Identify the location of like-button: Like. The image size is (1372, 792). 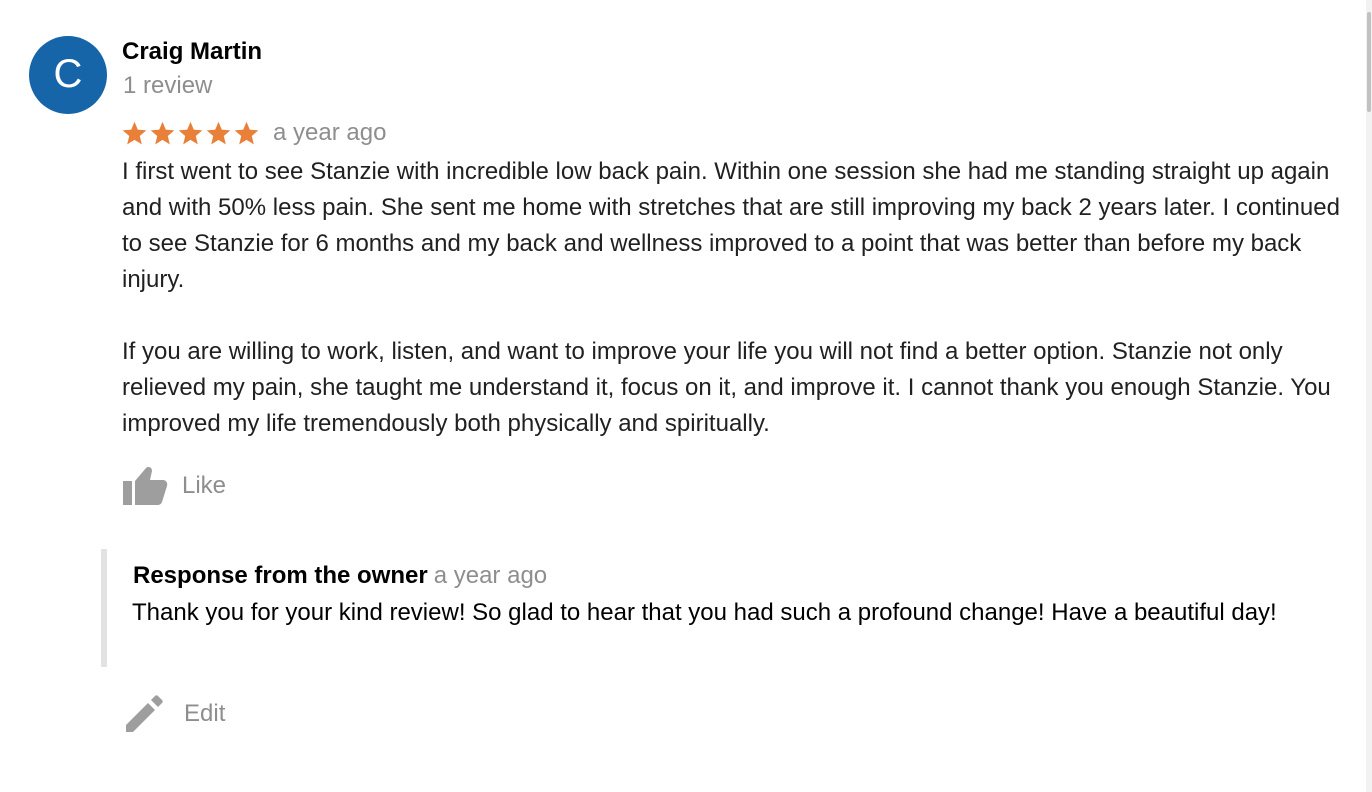
(174, 486).